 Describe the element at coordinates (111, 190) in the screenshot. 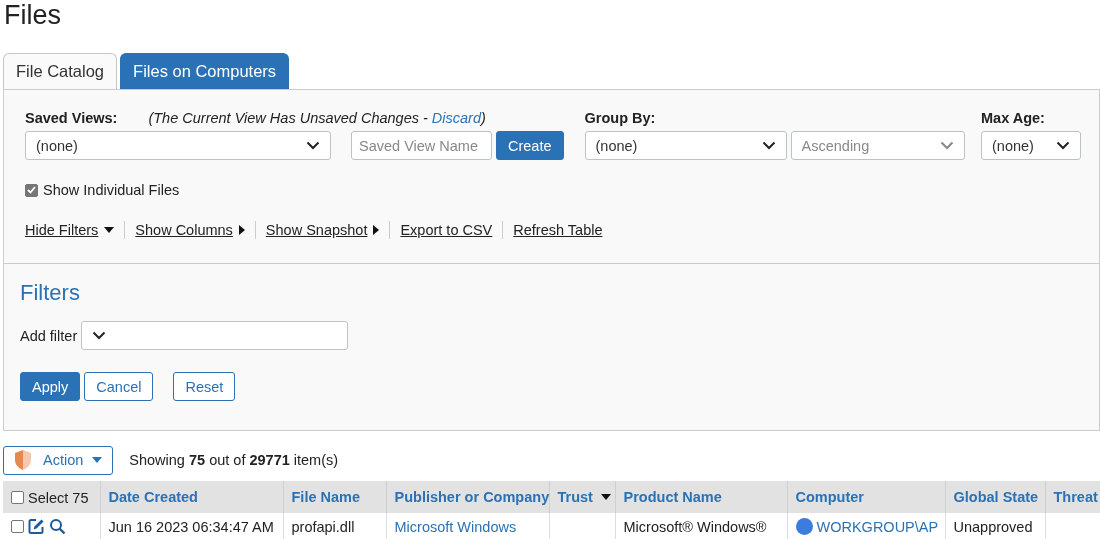

I see `checkbox-label: Show Individual Files` at that location.